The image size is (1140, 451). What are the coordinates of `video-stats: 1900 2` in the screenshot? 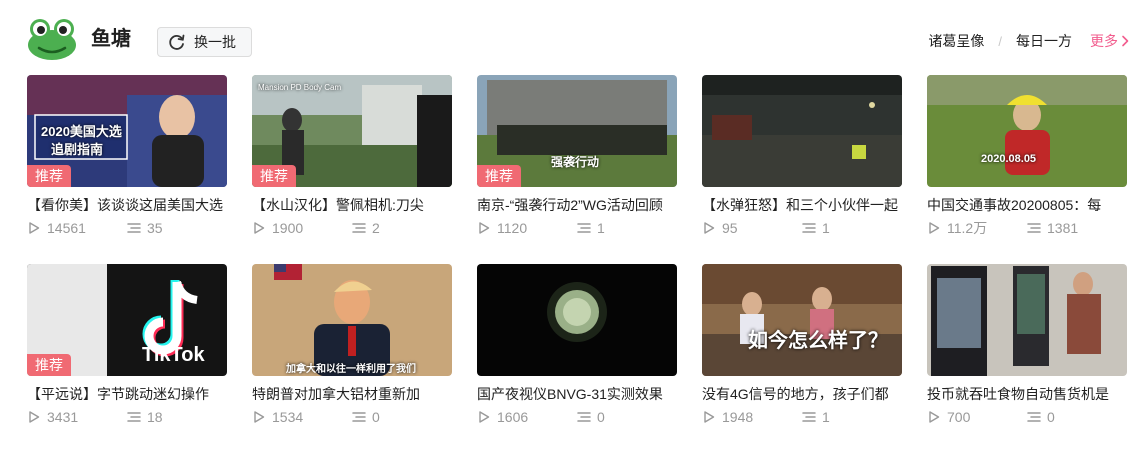 It's located at (352, 228).